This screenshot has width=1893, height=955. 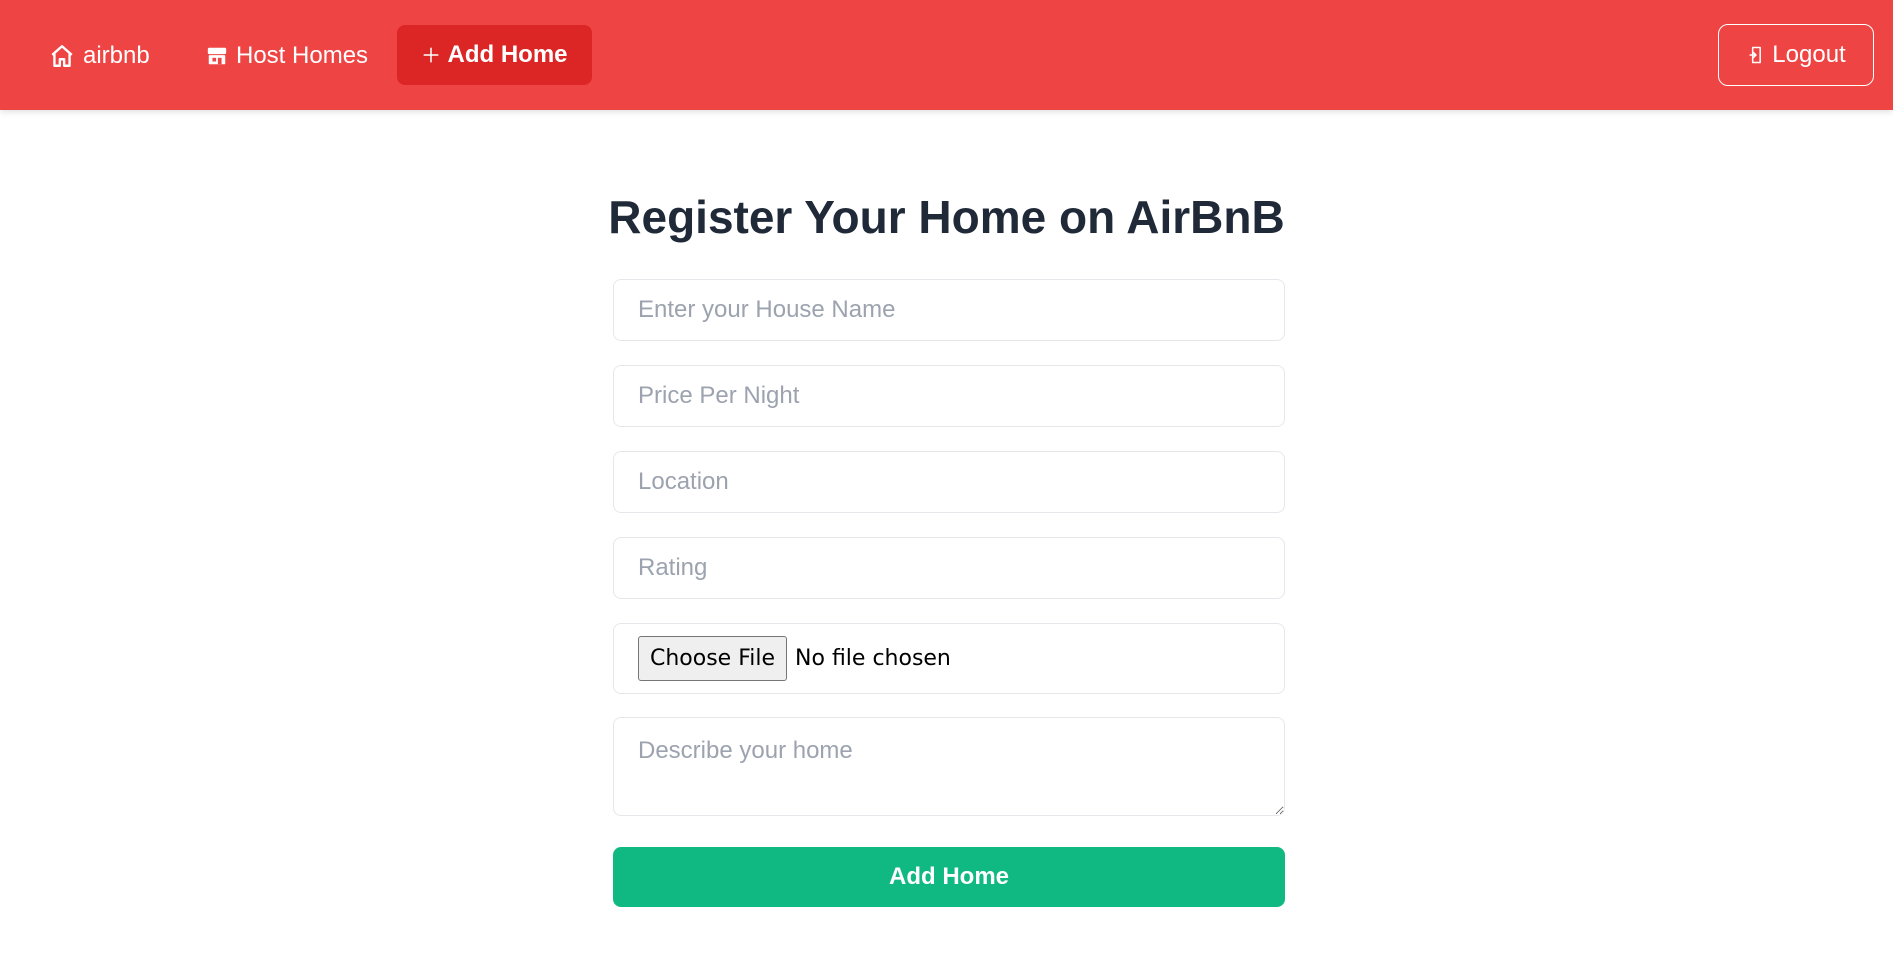 What do you see at coordinates (62, 56) in the screenshot?
I see `house-icon` at bounding box center [62, 56].